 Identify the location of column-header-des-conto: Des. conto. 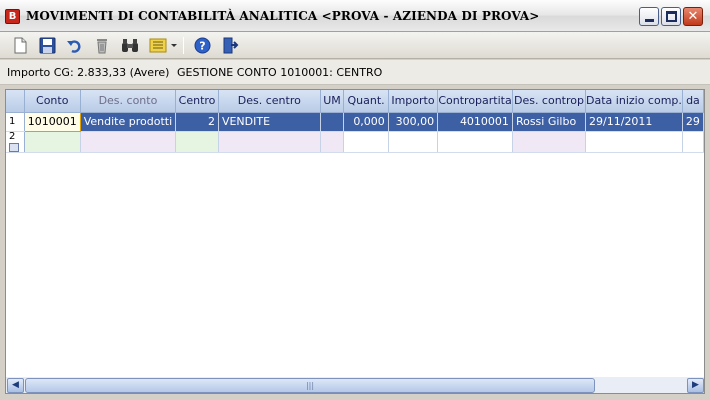
(128, 101).